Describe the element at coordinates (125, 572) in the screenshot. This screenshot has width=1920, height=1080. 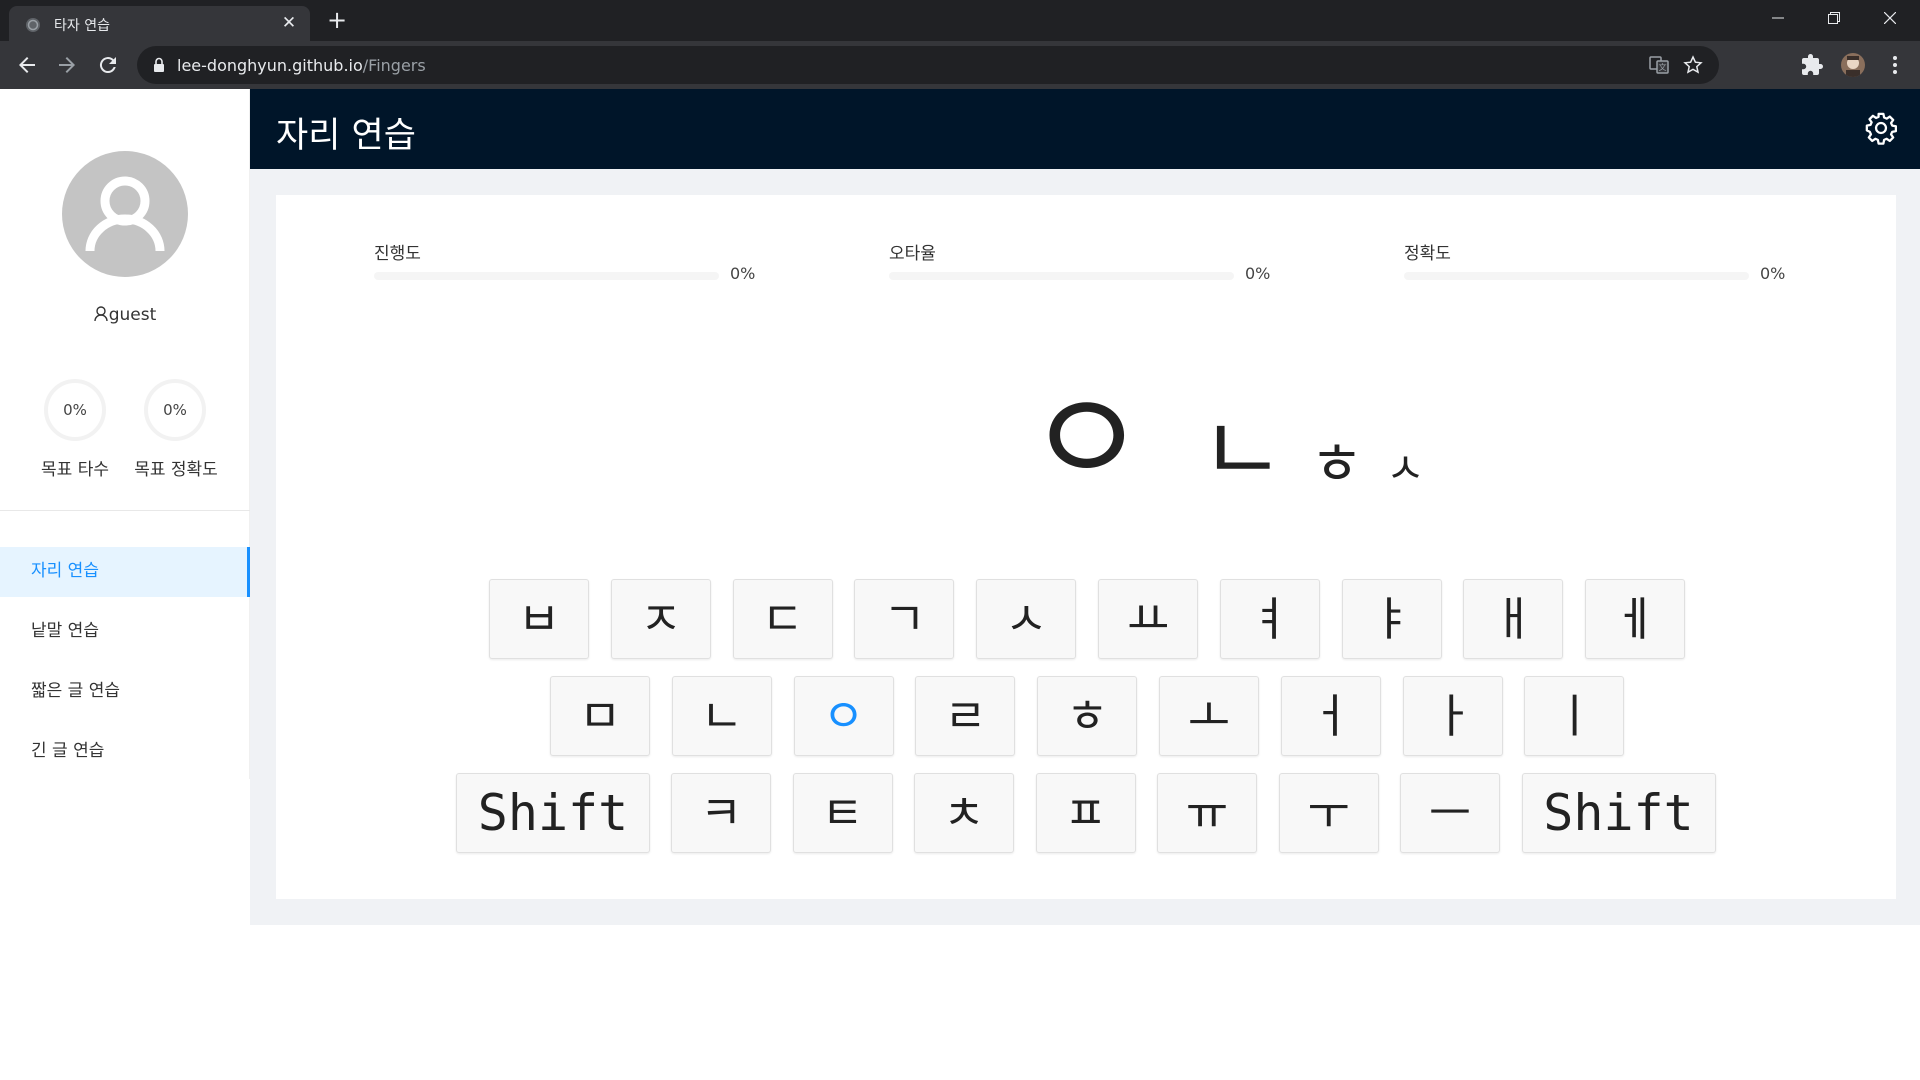
I see `menu-item-position-practice: 자리 연습` at that location.